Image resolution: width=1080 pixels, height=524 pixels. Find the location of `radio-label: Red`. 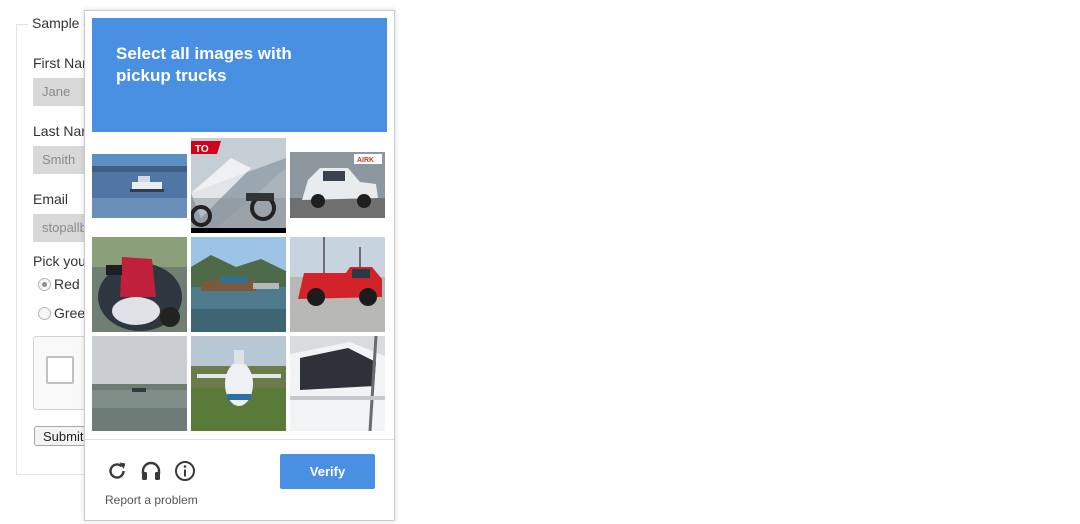

radio-label: Red is located at coordinates (67, 284).